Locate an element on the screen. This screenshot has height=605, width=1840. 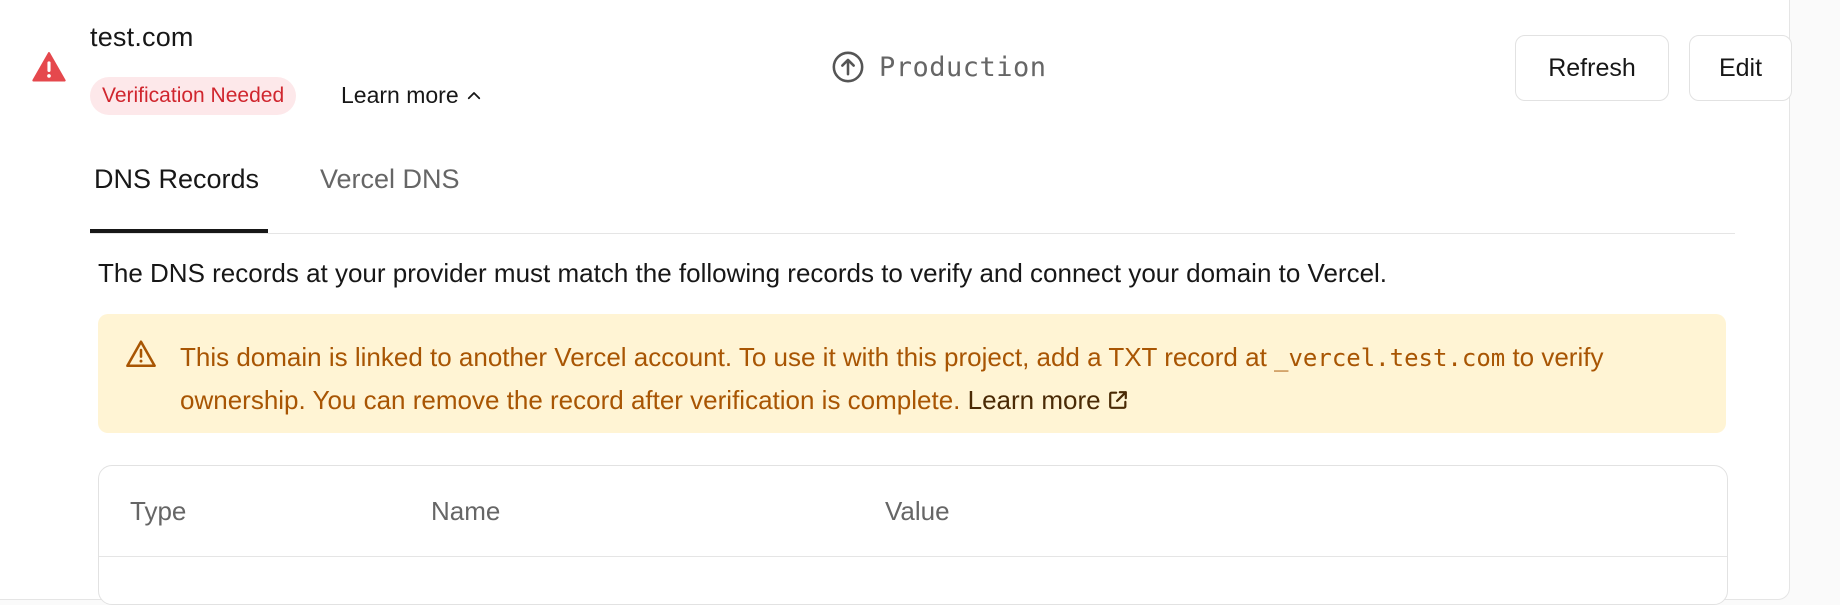
txt-record-host: _vercel.test.com is located at coordinates (1390, 358).